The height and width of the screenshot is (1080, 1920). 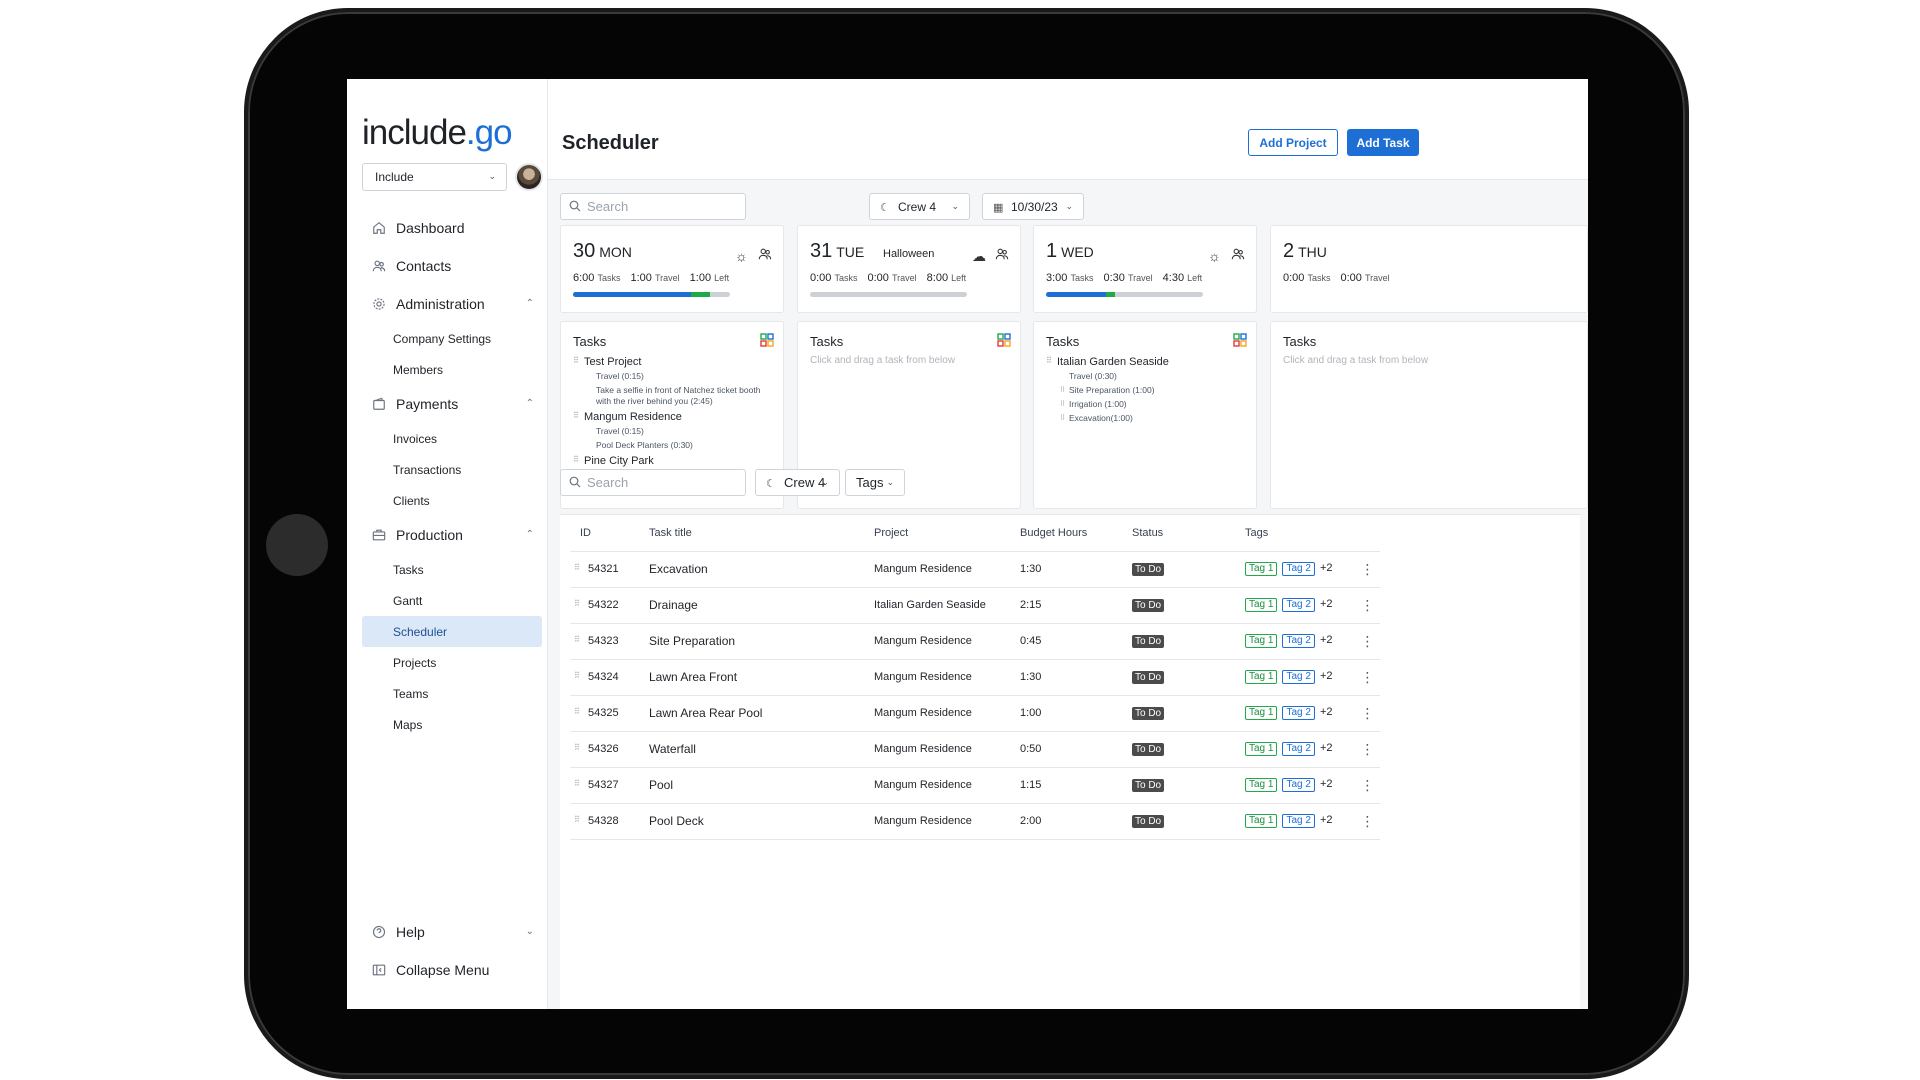 What do you see at coordinates (919, 206) in the screenshot?
I see `crew-select: ☾ Crew 4 ⌄` at bounding box center [919, 206].